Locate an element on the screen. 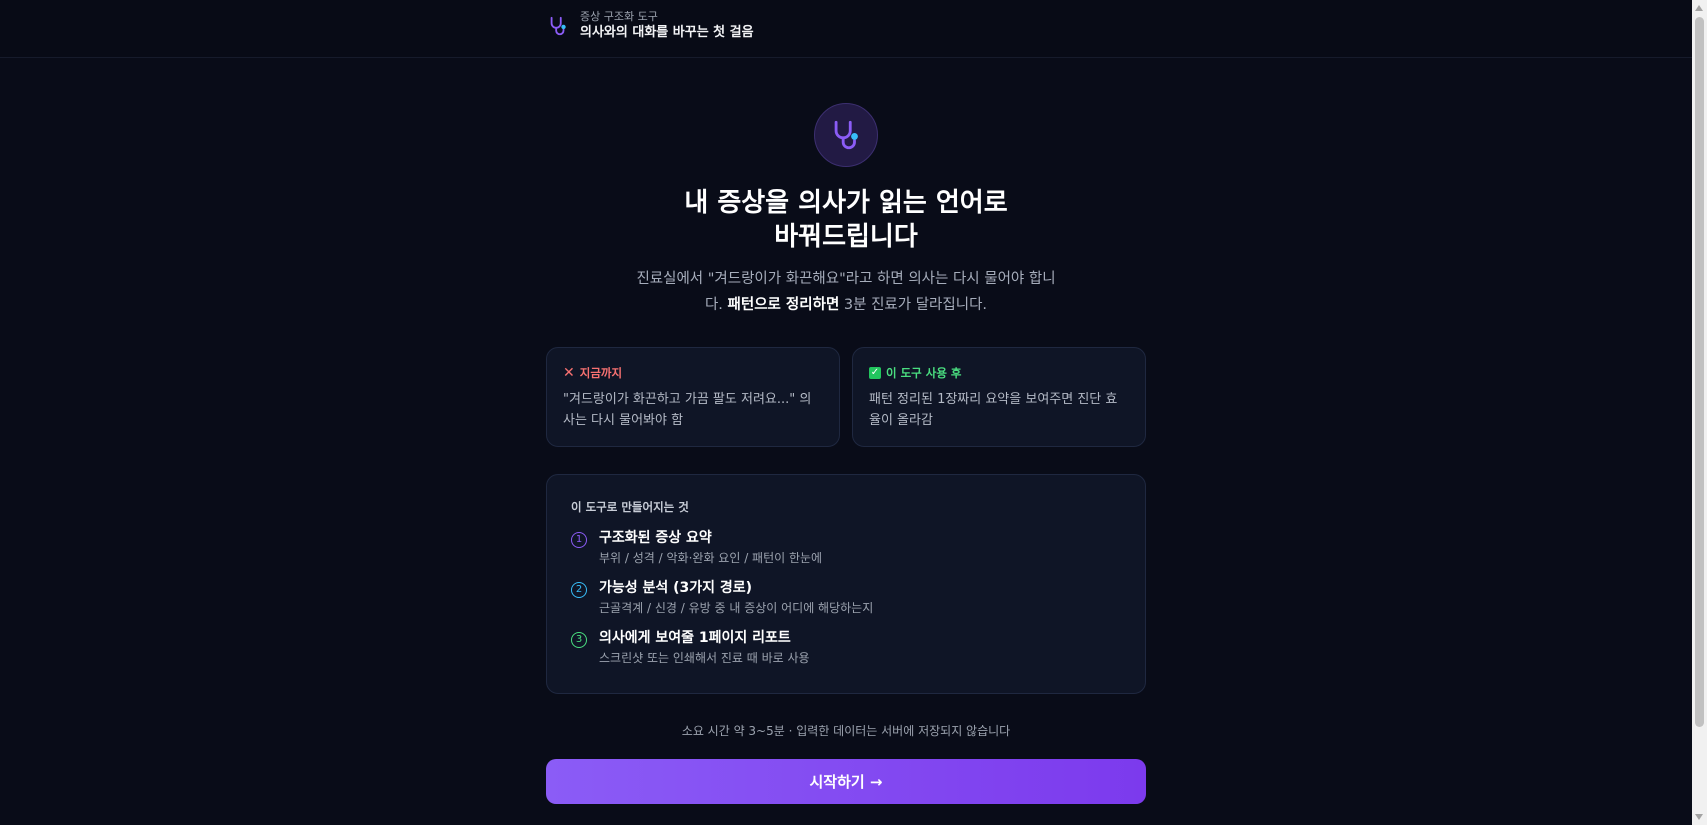 Image resolution: width=1707 pixels, height=825 pixels. output-title: 구조화된 증상 요약 is located at coordinates (655, 538).